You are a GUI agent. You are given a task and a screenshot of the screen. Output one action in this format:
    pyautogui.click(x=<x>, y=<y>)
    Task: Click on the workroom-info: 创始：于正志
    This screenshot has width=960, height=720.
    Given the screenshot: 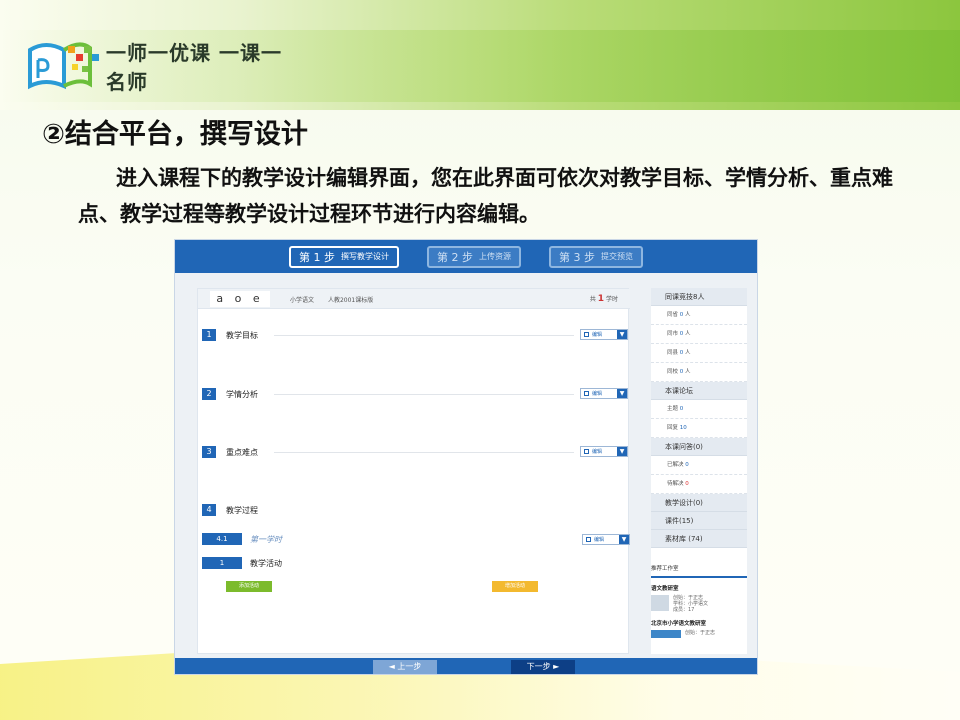 What is the action you would take?
    pyautogui.click(x=699, y=634)
    